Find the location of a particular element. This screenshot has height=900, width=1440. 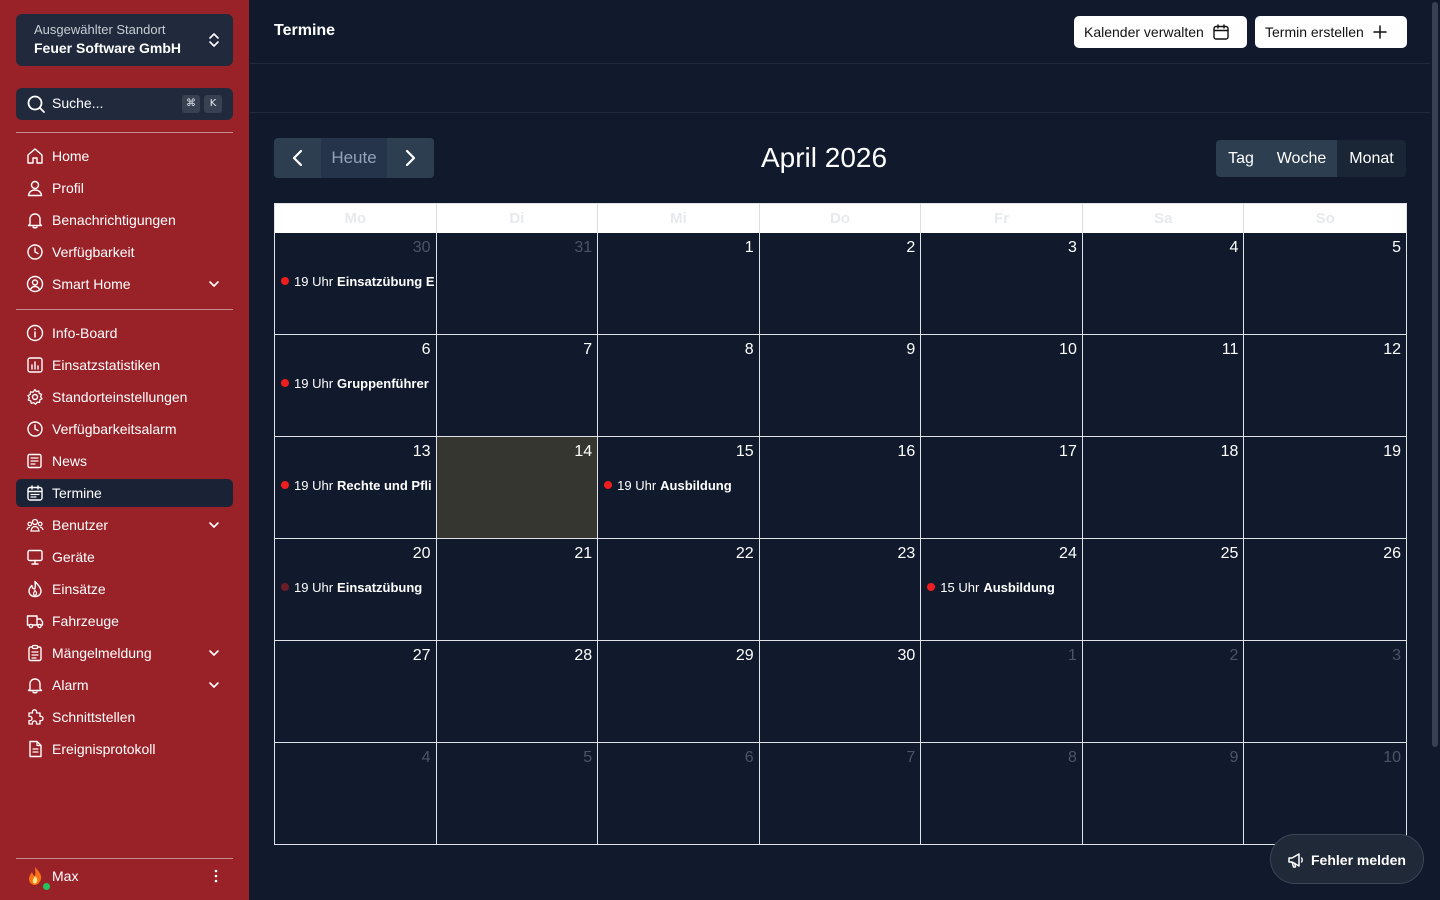

calendar-day: 27 is located at coordinates (356, 692).